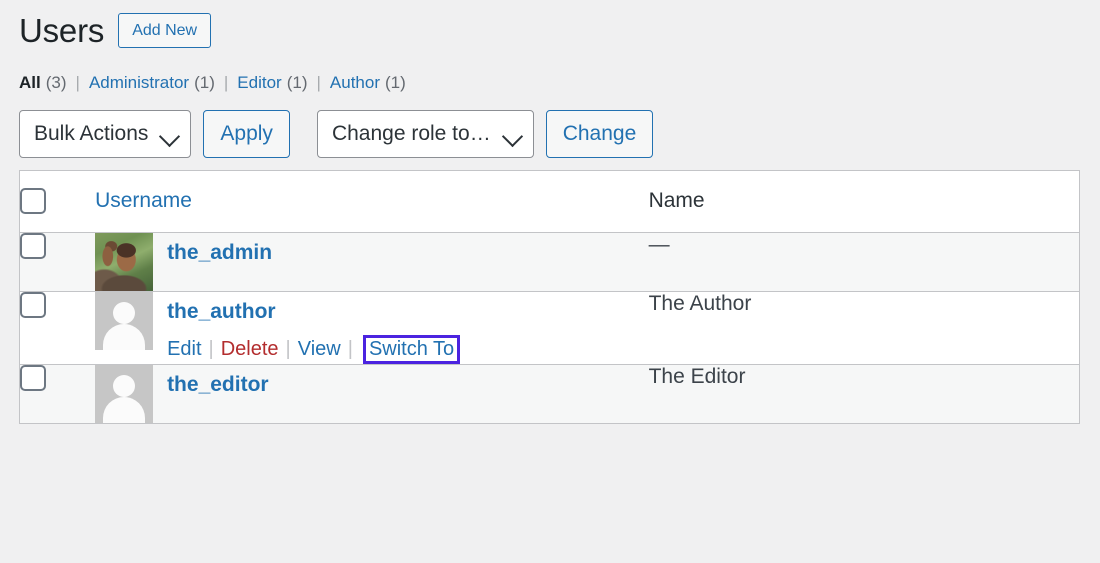 This screenshot has height=563, width=1100. What do you see at coordinates (143, 200) in the screenshot?
I see `sort-by-username-link: Username` at bounding box center [143, 200].